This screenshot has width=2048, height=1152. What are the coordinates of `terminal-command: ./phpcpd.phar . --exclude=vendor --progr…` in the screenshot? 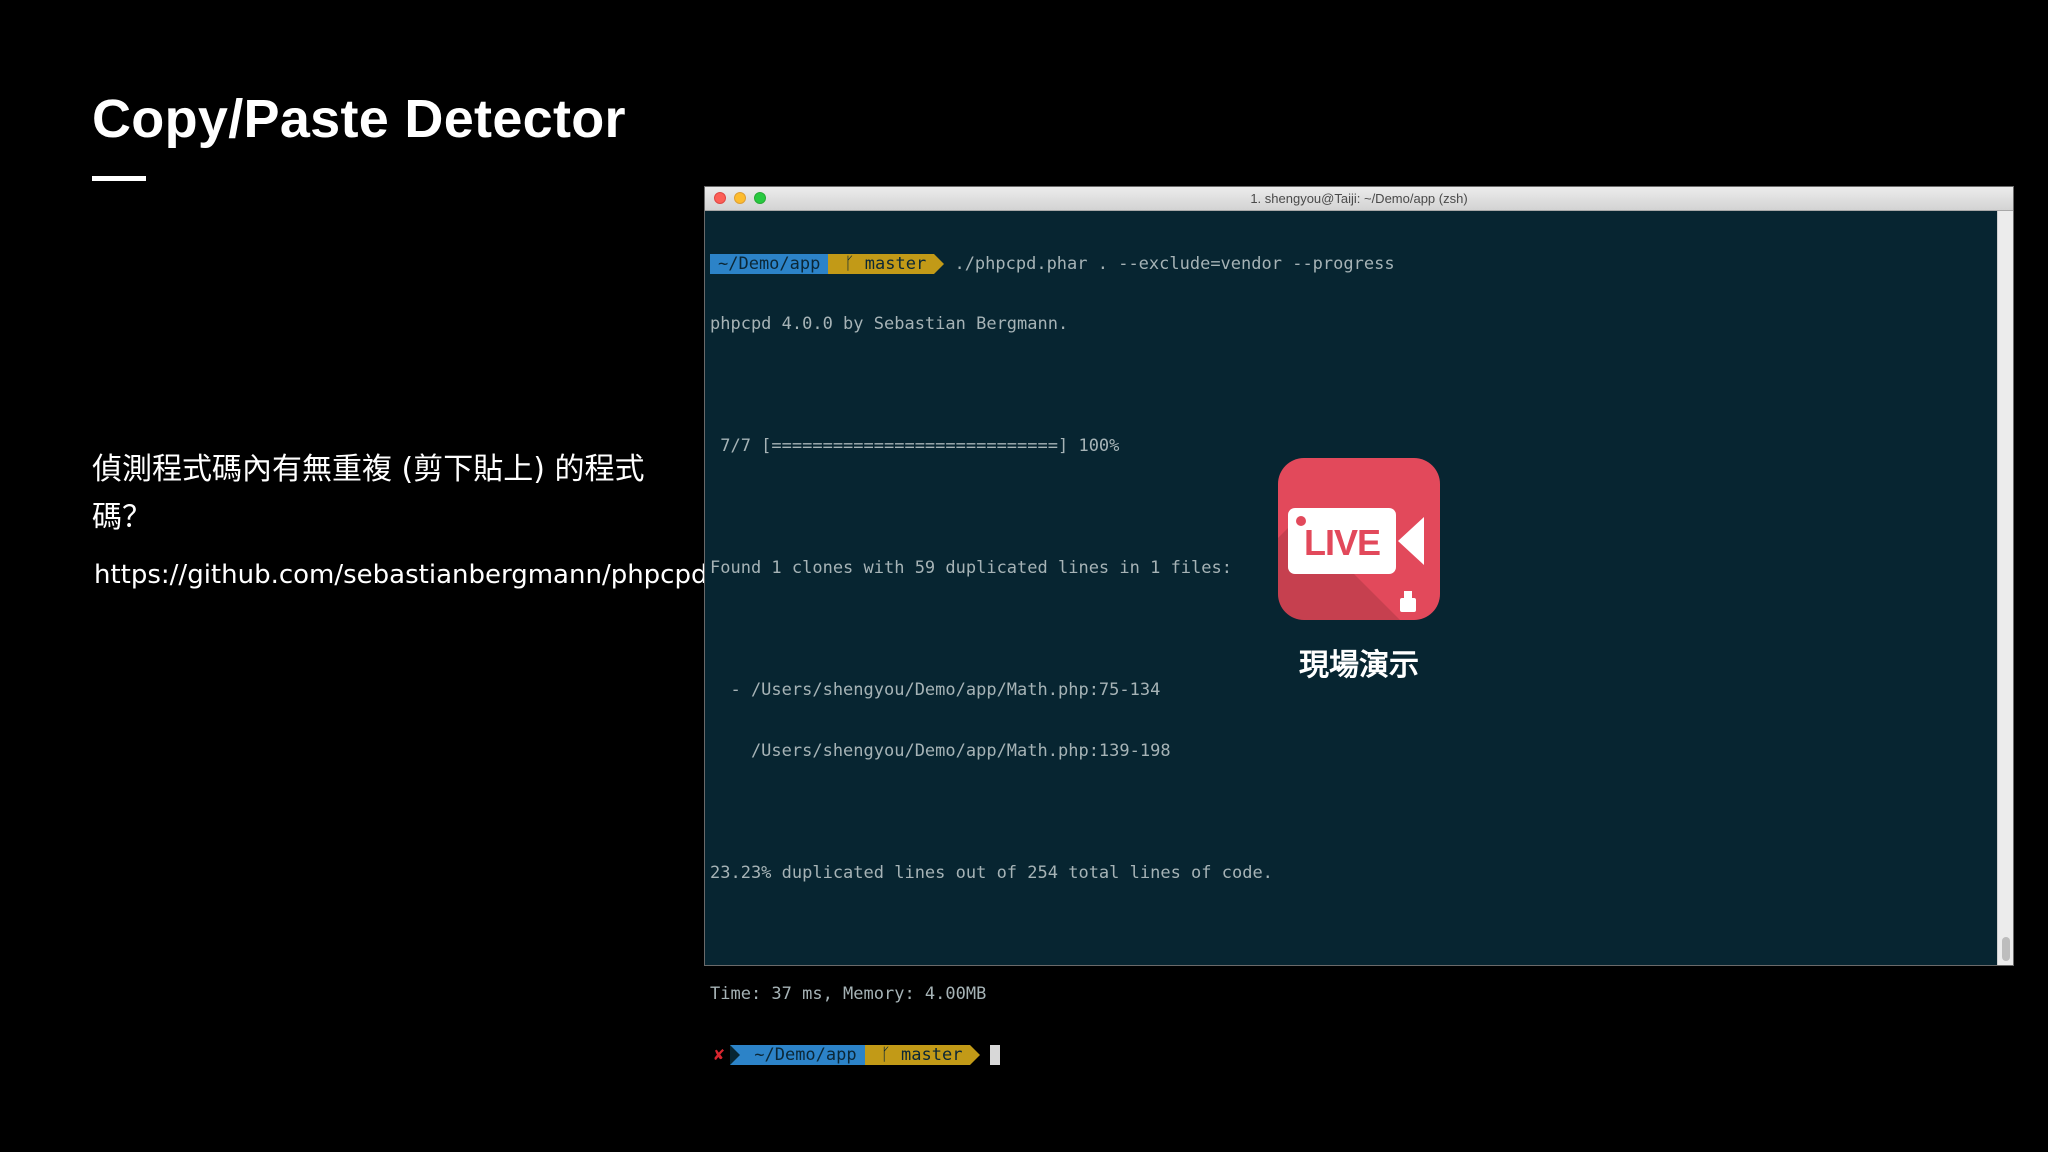 It's located at (1169, 263).